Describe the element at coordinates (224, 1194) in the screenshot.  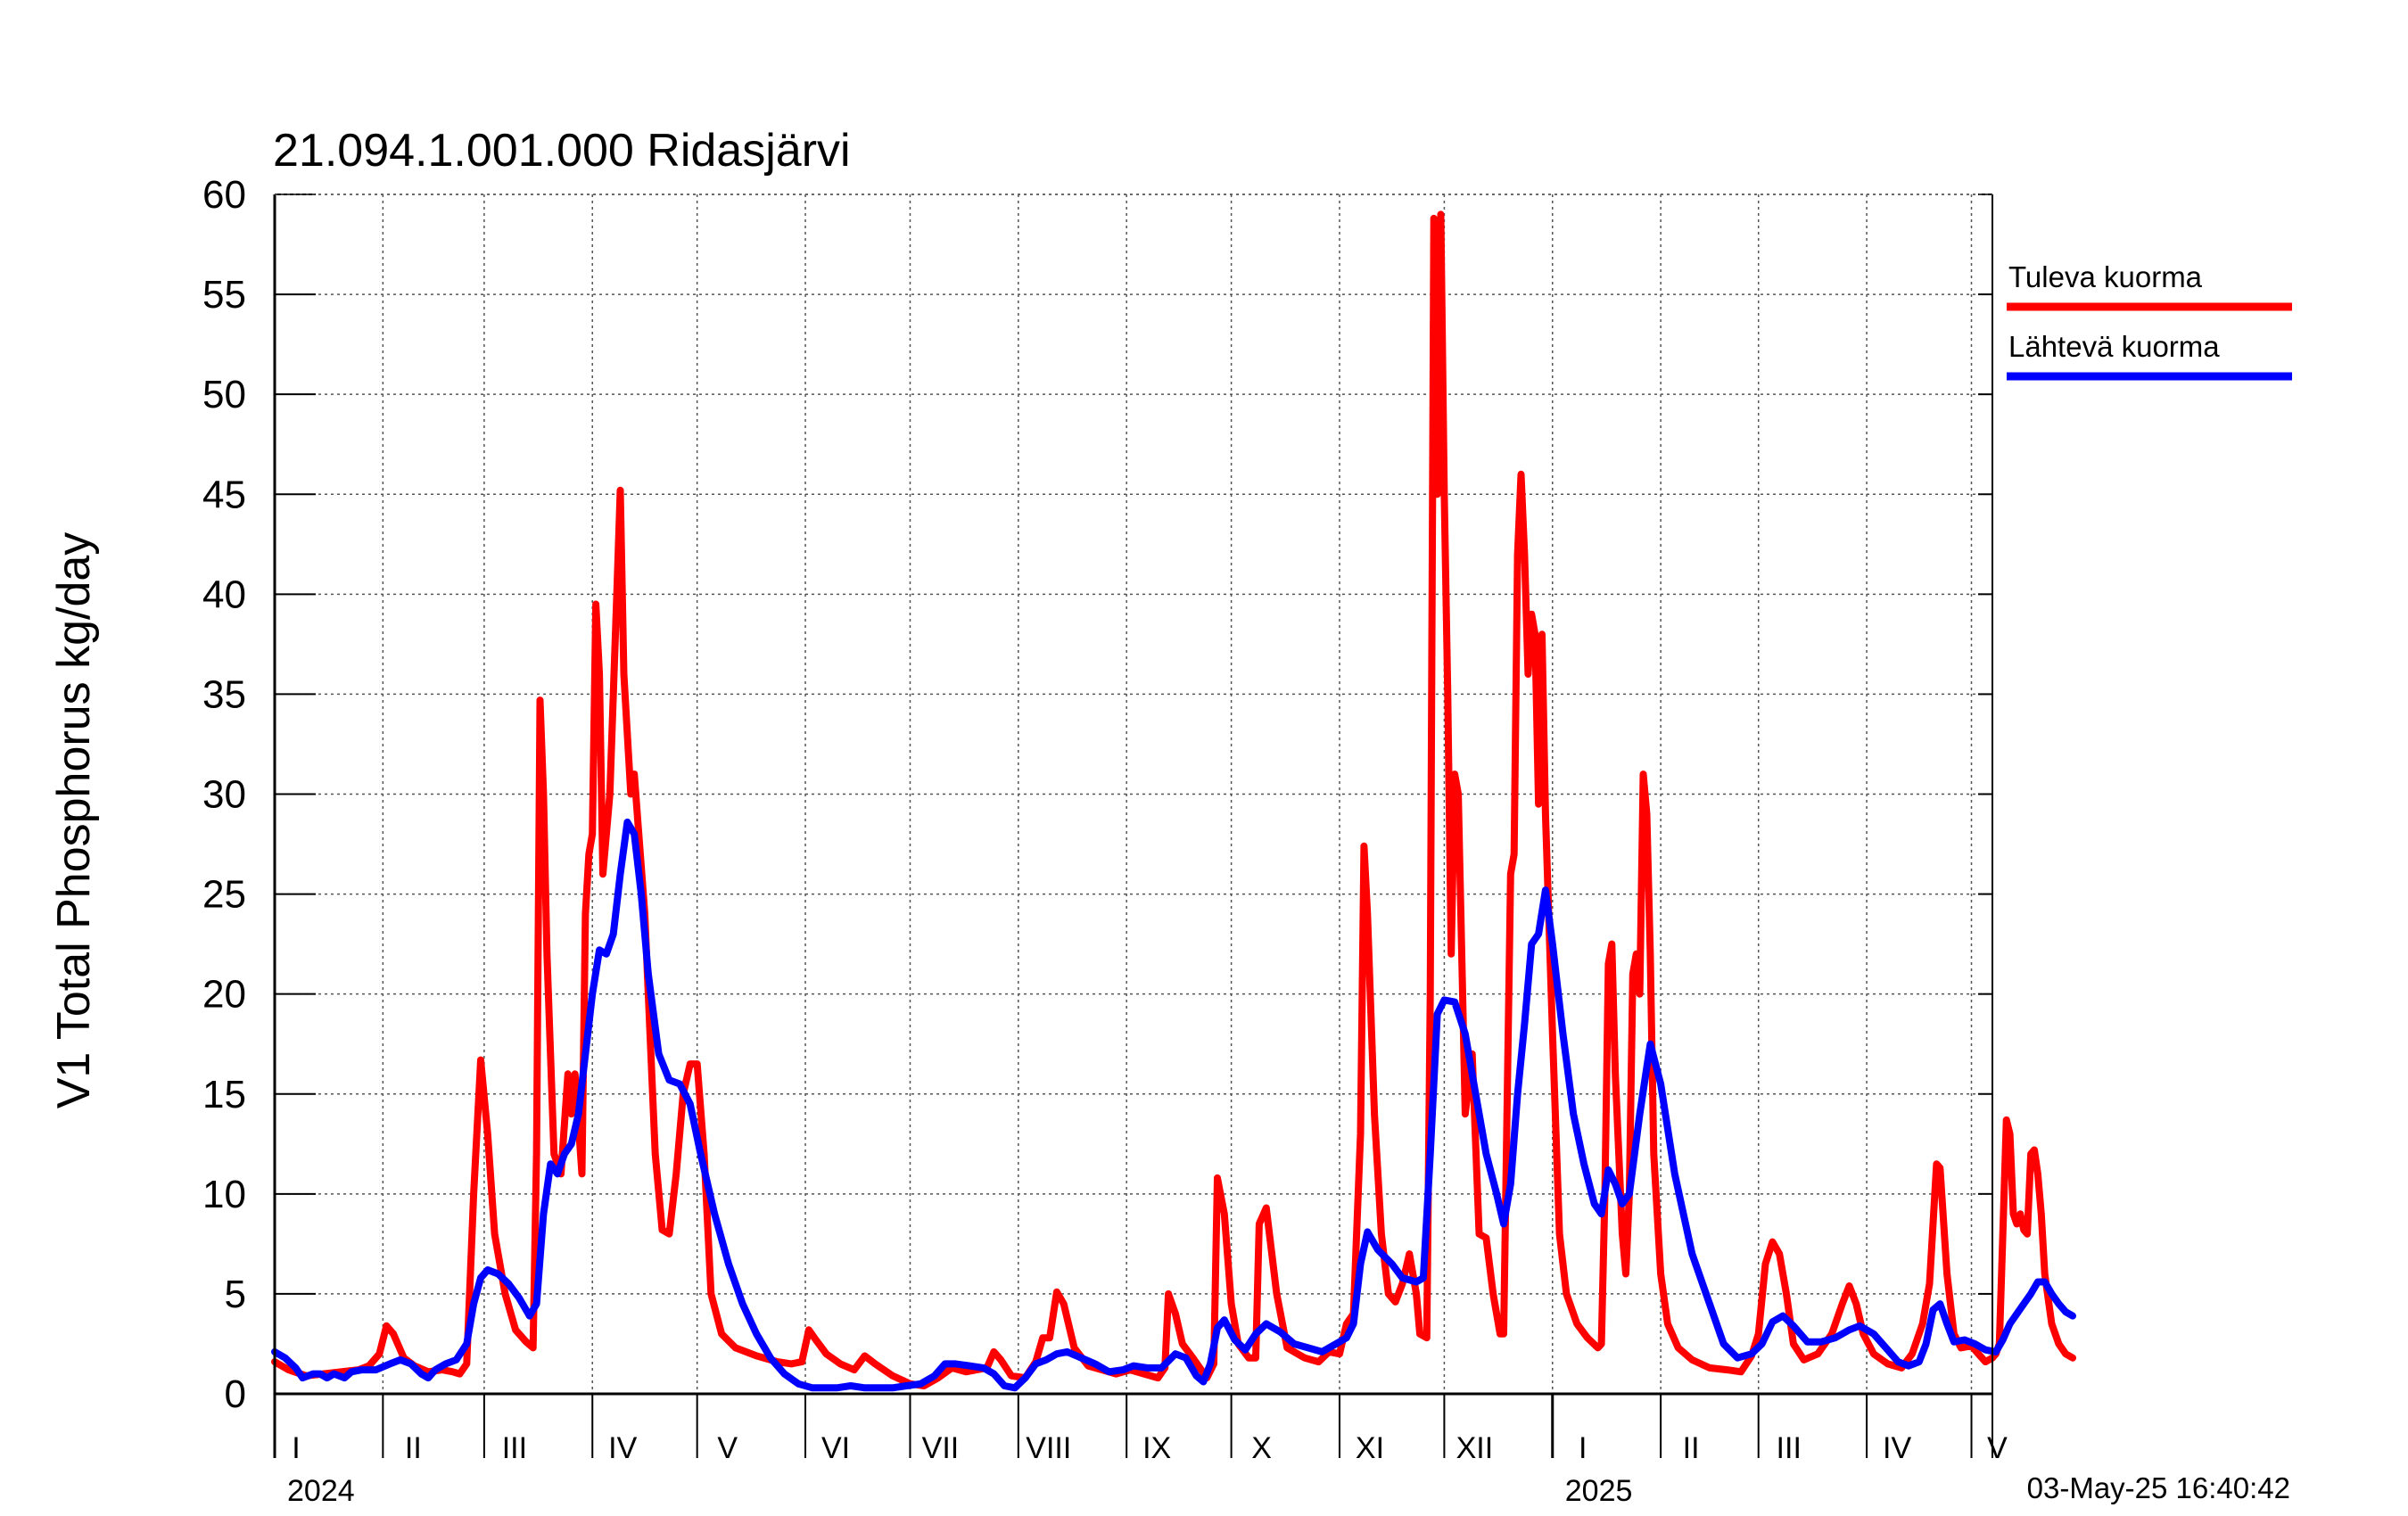
I see `y-tick-label: 10` at that location.